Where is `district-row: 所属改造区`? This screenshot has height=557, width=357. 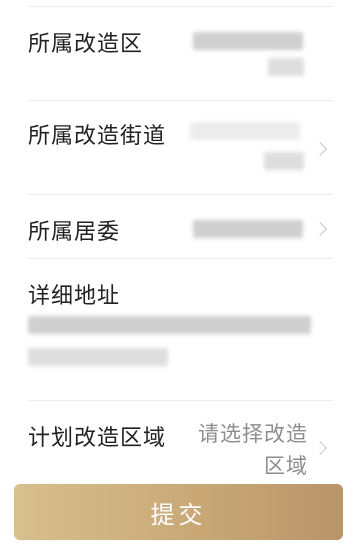 district-row: 所属改造区 is located at coordinates (180, 59).